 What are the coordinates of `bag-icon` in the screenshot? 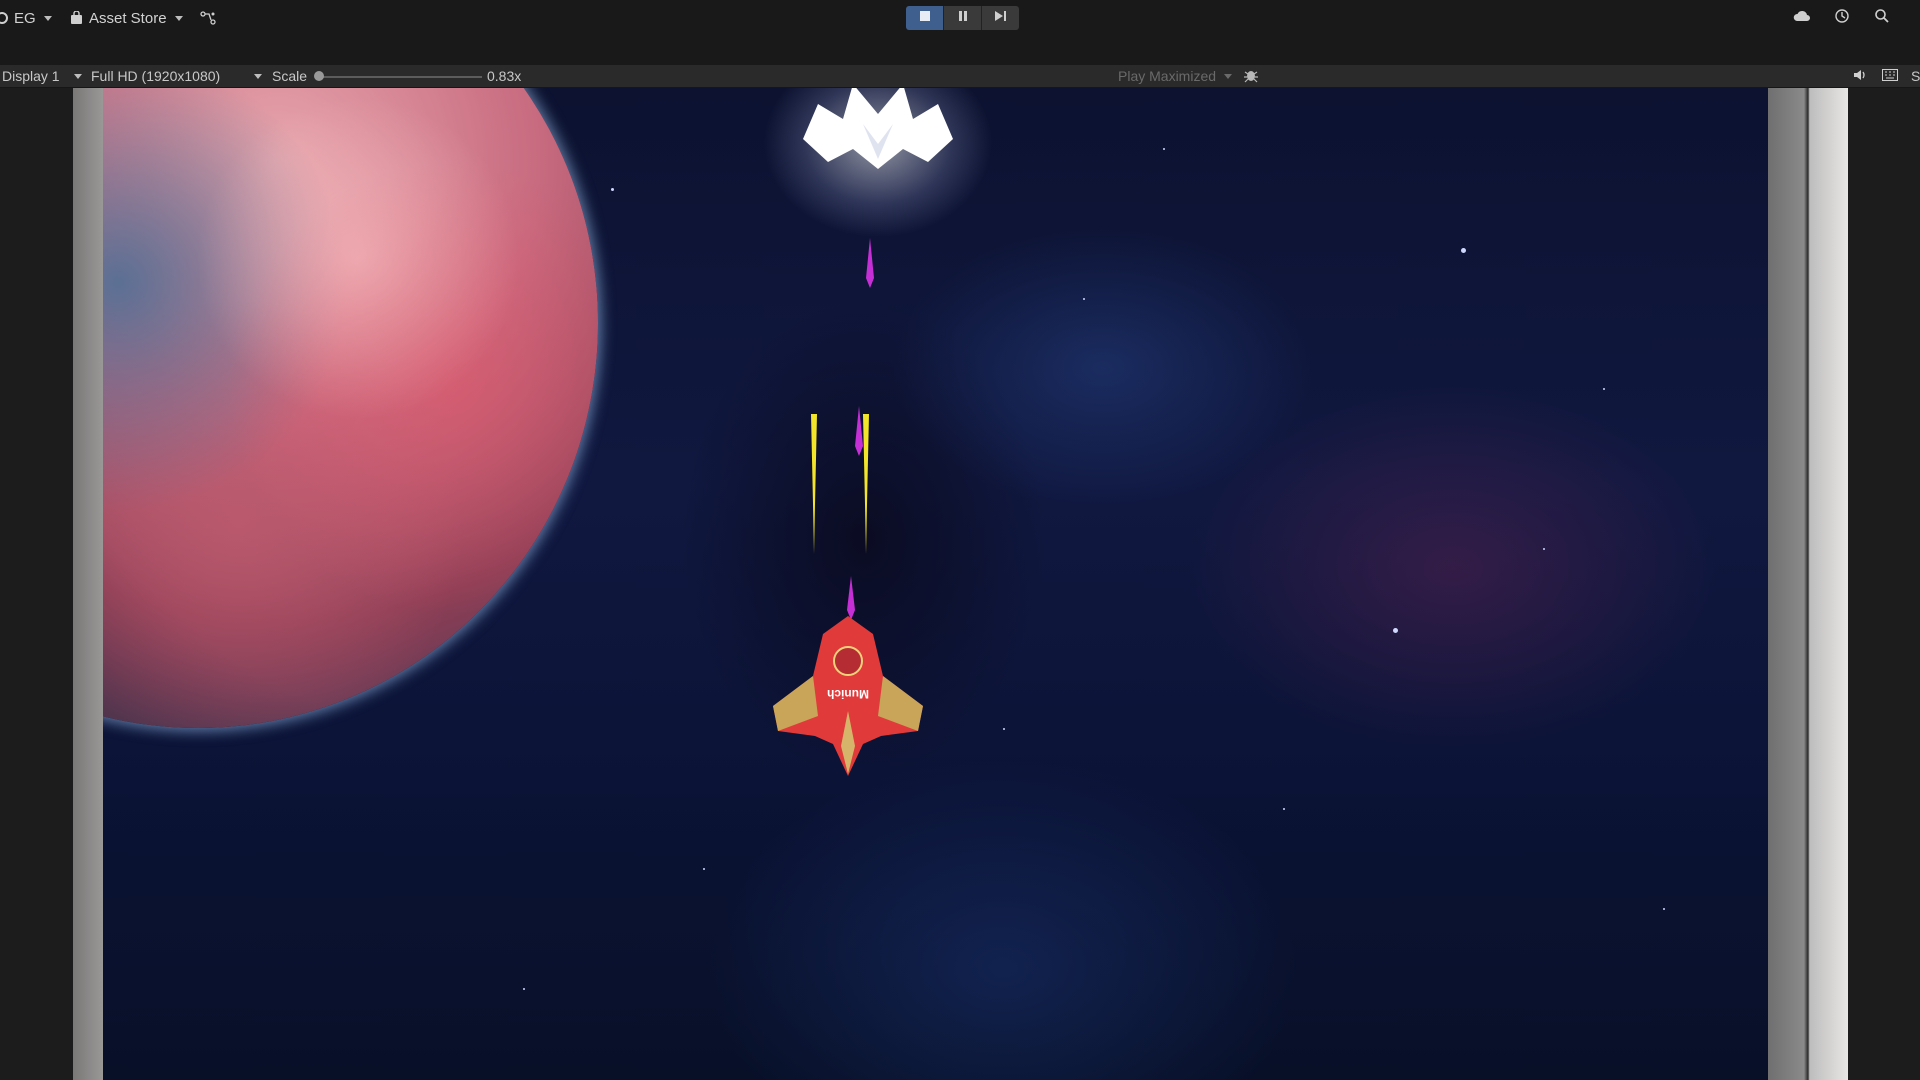 It's located at (76, 18).